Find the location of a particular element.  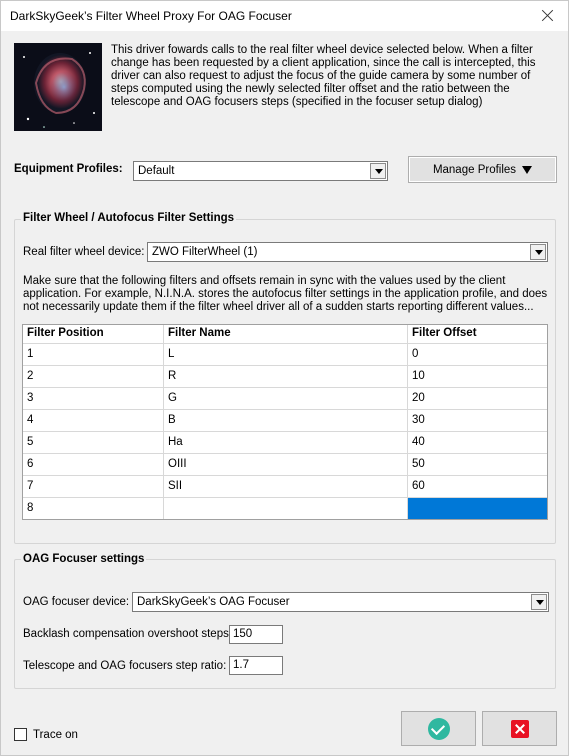

backlash-input: 150 is located at coordinates (256, 634).